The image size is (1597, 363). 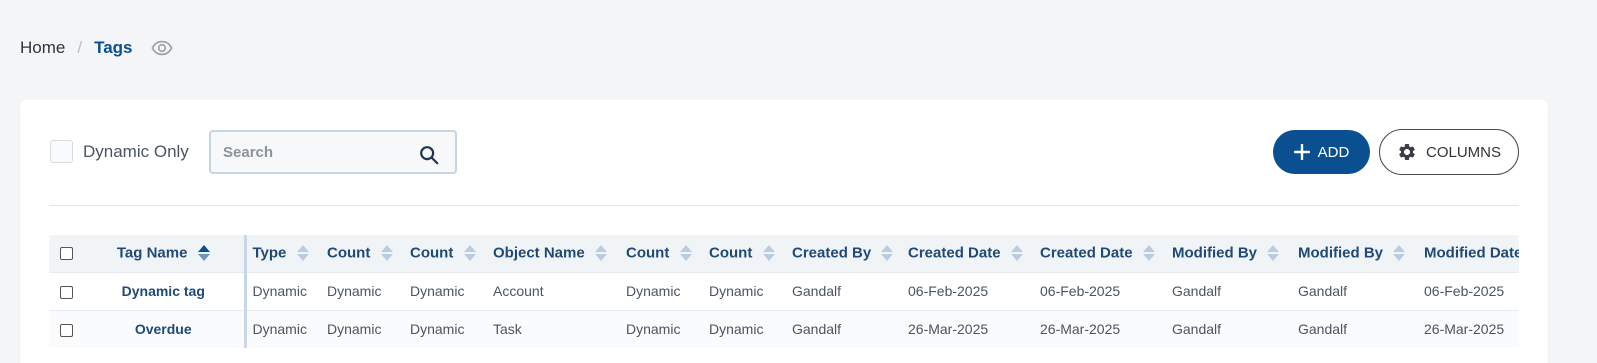 I want to click on column-header-type: Type, so click(x=283, y=253).